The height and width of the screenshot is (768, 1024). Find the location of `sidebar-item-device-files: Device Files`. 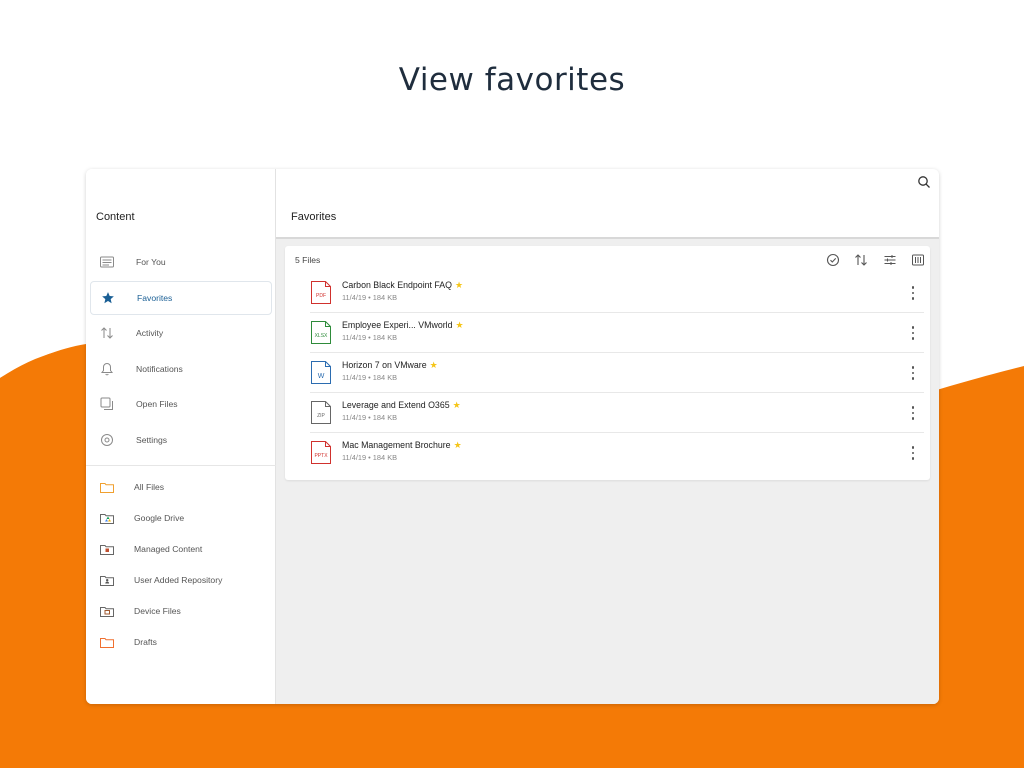

sidebar-item-device-files: Device Files is located at coordinates (181, 611).